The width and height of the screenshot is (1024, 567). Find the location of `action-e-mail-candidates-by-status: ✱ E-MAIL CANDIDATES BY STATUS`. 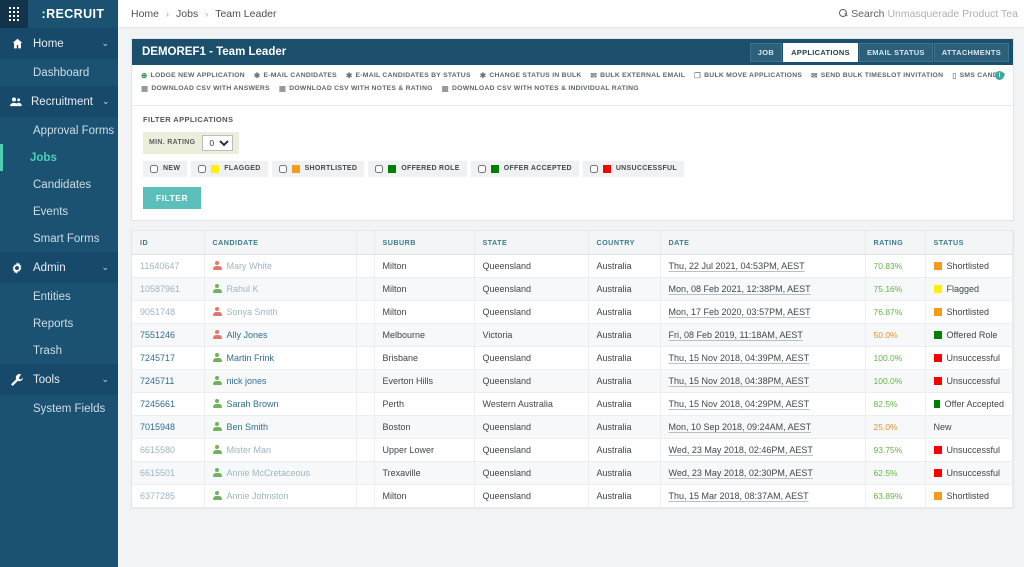

action-e-mail-candidates-by-status: ✱ E-MAIL CANDIDATES BY STATUS is located at coordinates (408, 76).